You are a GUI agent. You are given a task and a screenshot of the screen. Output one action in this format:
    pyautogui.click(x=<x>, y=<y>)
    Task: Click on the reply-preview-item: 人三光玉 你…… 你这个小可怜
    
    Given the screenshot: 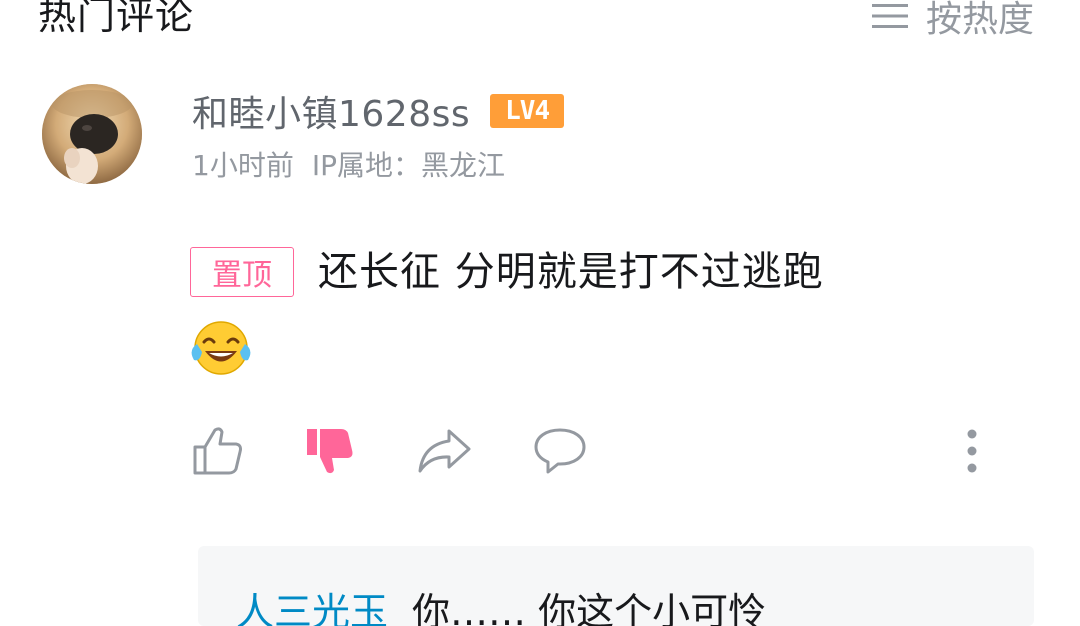 What is the action you would take?
    pyautogui.click(x=501, y=608)
    